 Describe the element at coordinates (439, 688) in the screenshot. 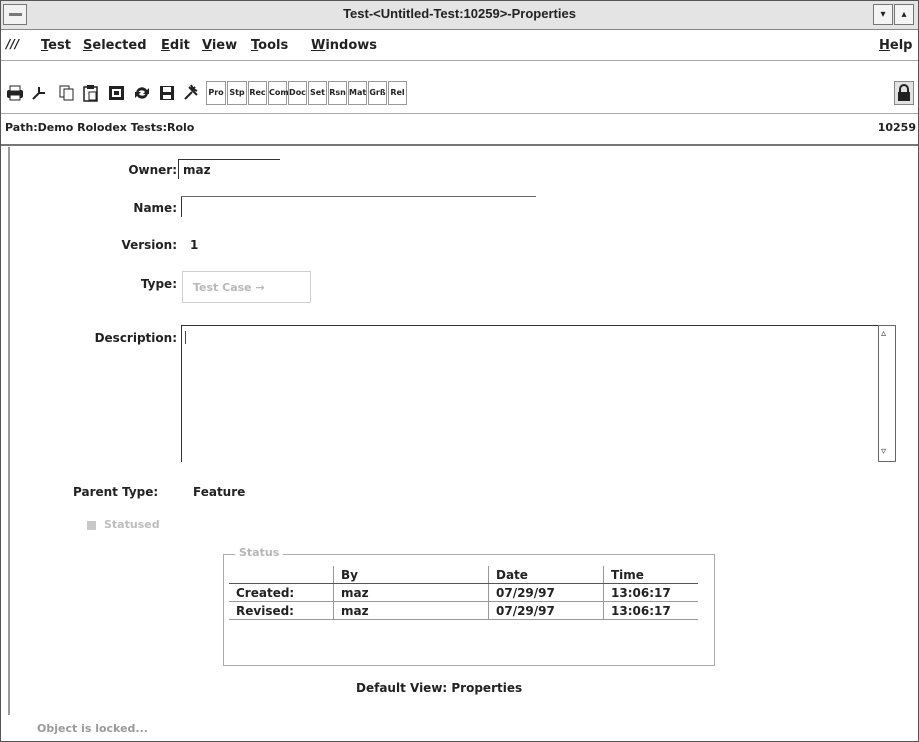

I see `default-view-label: Default View: Properties` at that location.